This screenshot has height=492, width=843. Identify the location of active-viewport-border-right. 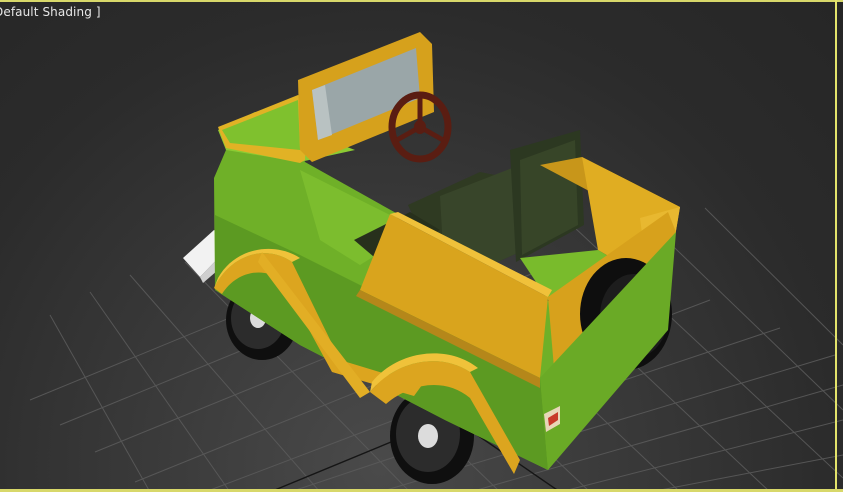
(836, 246).